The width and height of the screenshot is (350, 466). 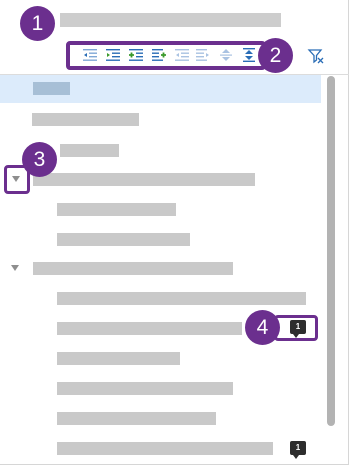 What do you see at coordinates (170, 20) in the screenshot?
I see `panel-title` at bounding box center [170, 20].